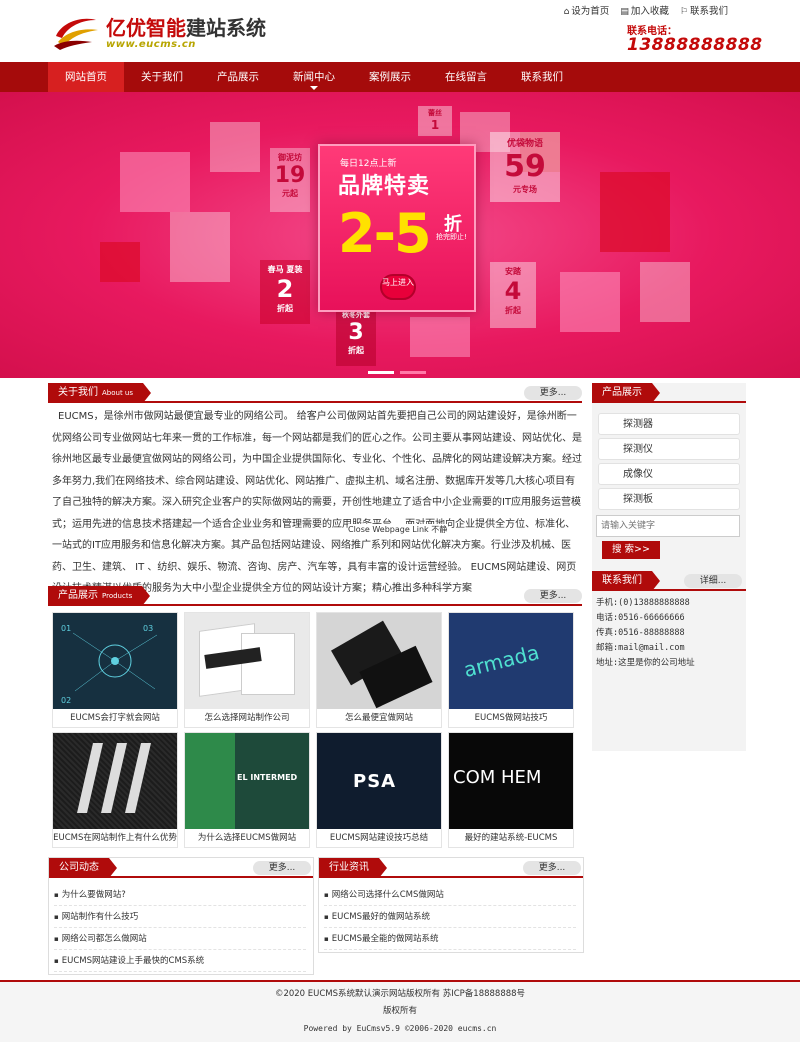 The height and width of the screenshot is (1042, 800). I want to click on sidebar-products-title: 产品展示, so click(626, 393).